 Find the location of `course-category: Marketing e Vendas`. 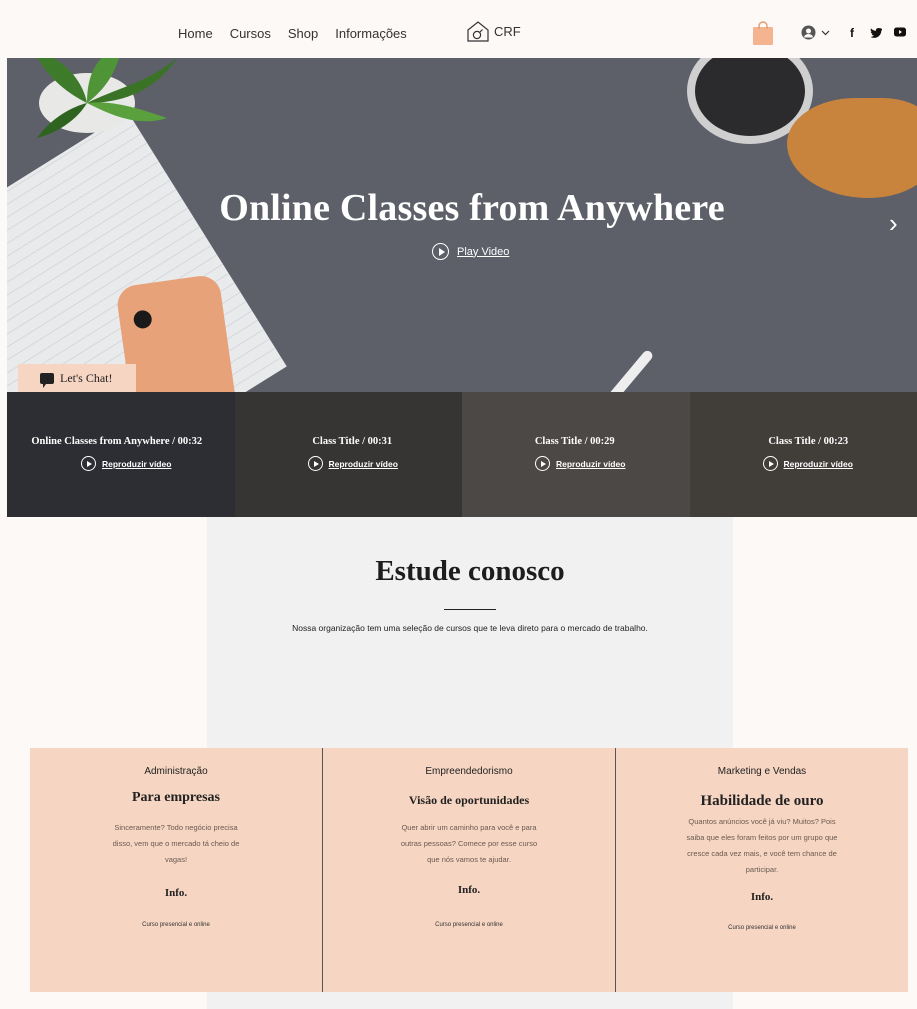

course-category: Marketing e Vendas is located at coordinates (762, 771).